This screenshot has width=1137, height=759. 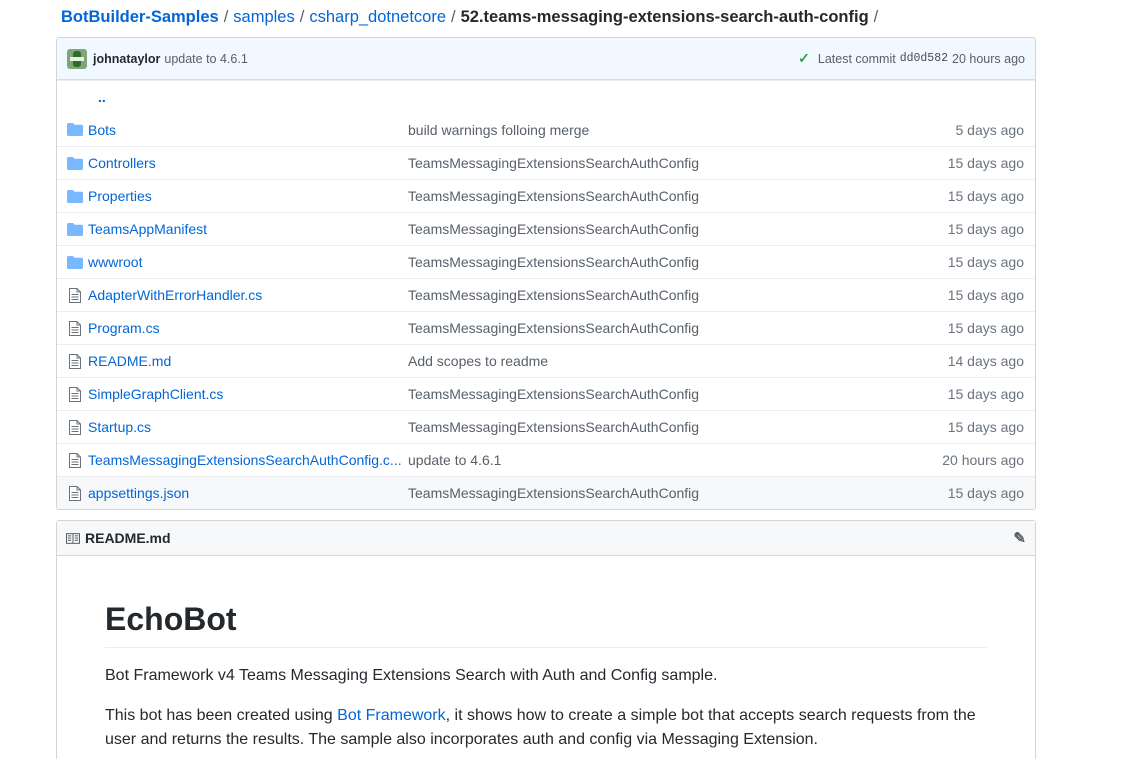 I want to click on commit-message-link: Add scopes to readme, so click(x=633, y=361).